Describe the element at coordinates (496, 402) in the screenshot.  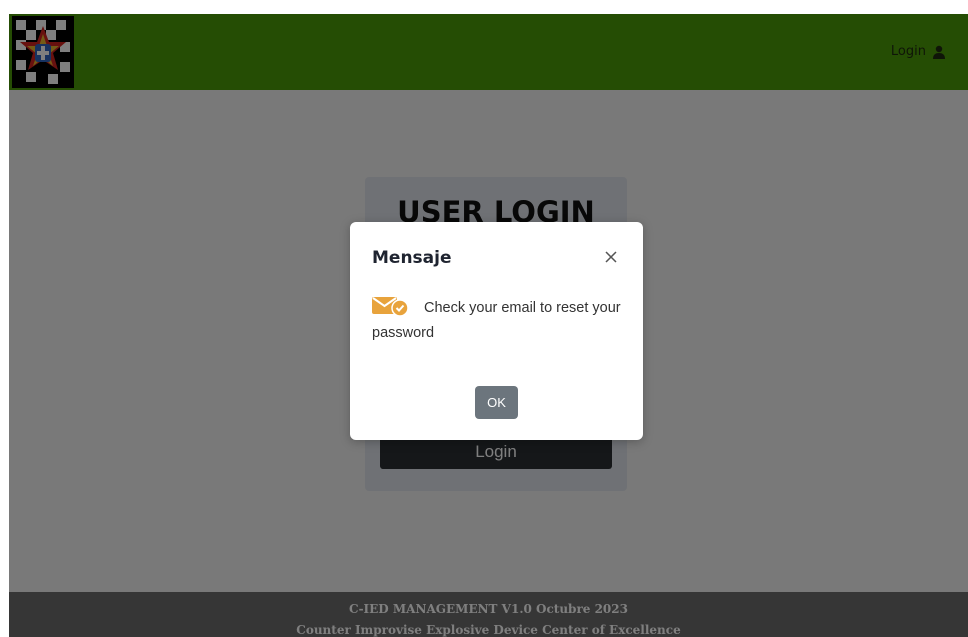
I see `ok-button: OK` at that location.